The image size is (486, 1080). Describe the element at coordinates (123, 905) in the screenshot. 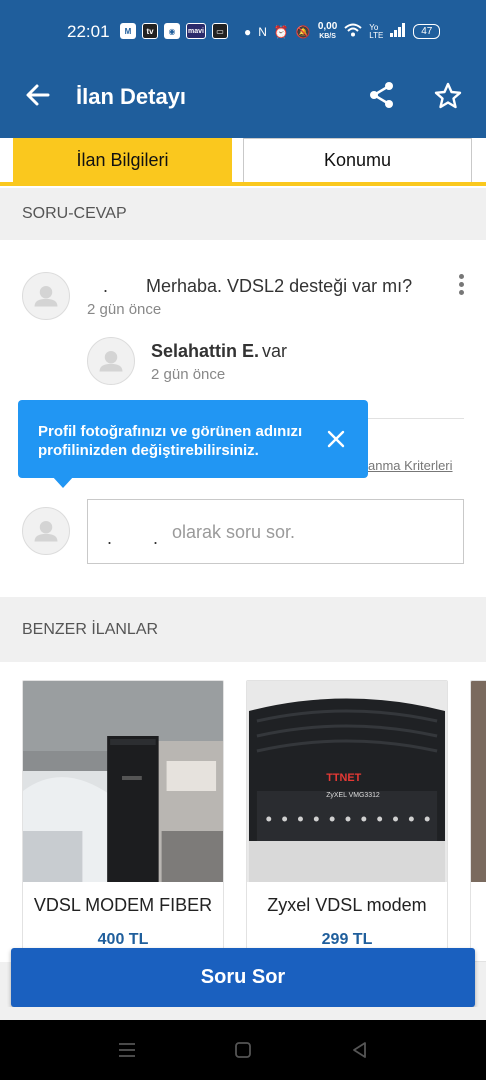

I see `listing-title: VDSL MODEM FIBER` at that location.